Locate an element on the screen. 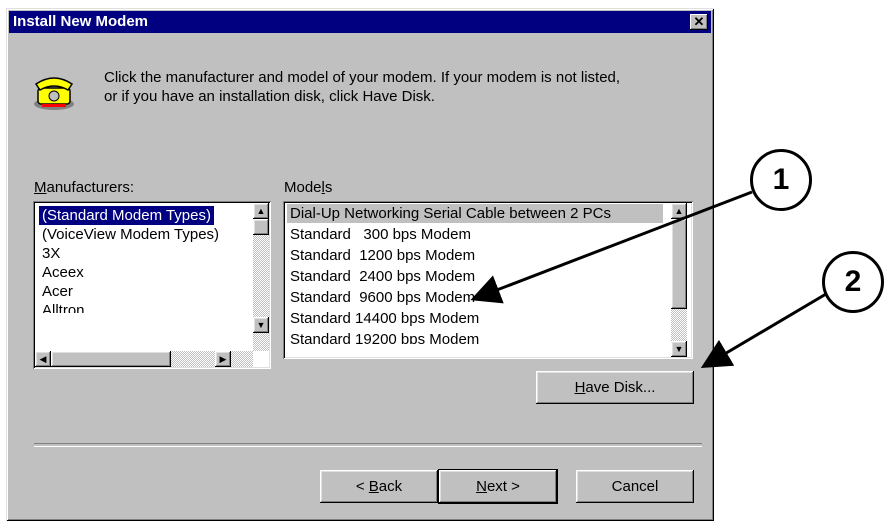 The image size is (887, 523). callout-1: 1 is located at coordinates (781, 180).